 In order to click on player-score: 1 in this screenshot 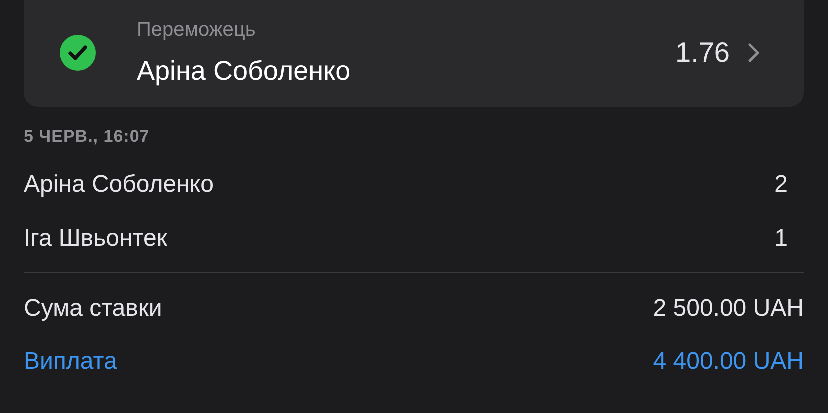, I will do `click(781, 239)`.